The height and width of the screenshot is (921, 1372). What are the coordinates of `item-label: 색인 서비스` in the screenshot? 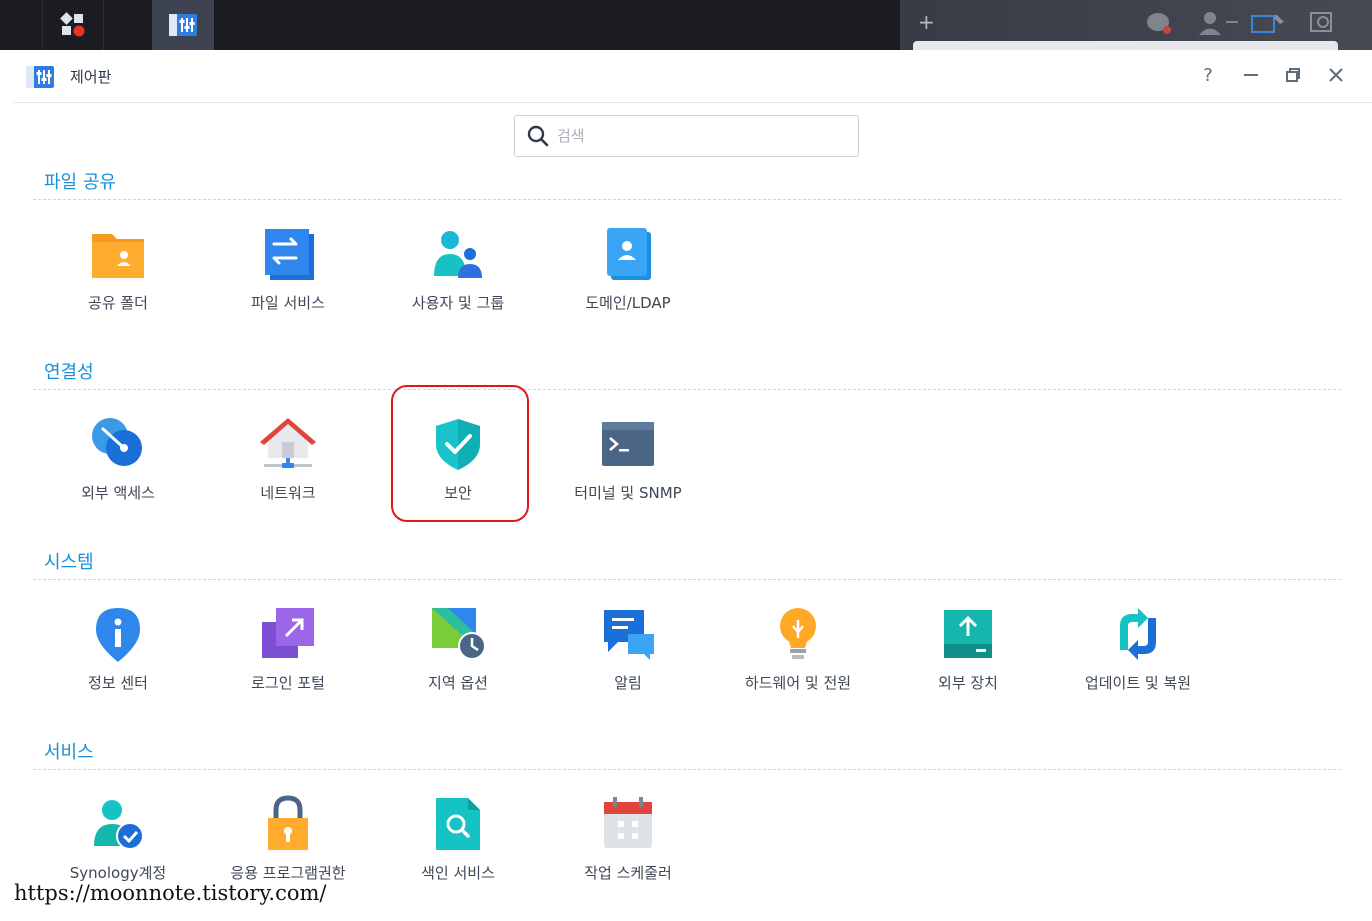 It's located at (458, 873).